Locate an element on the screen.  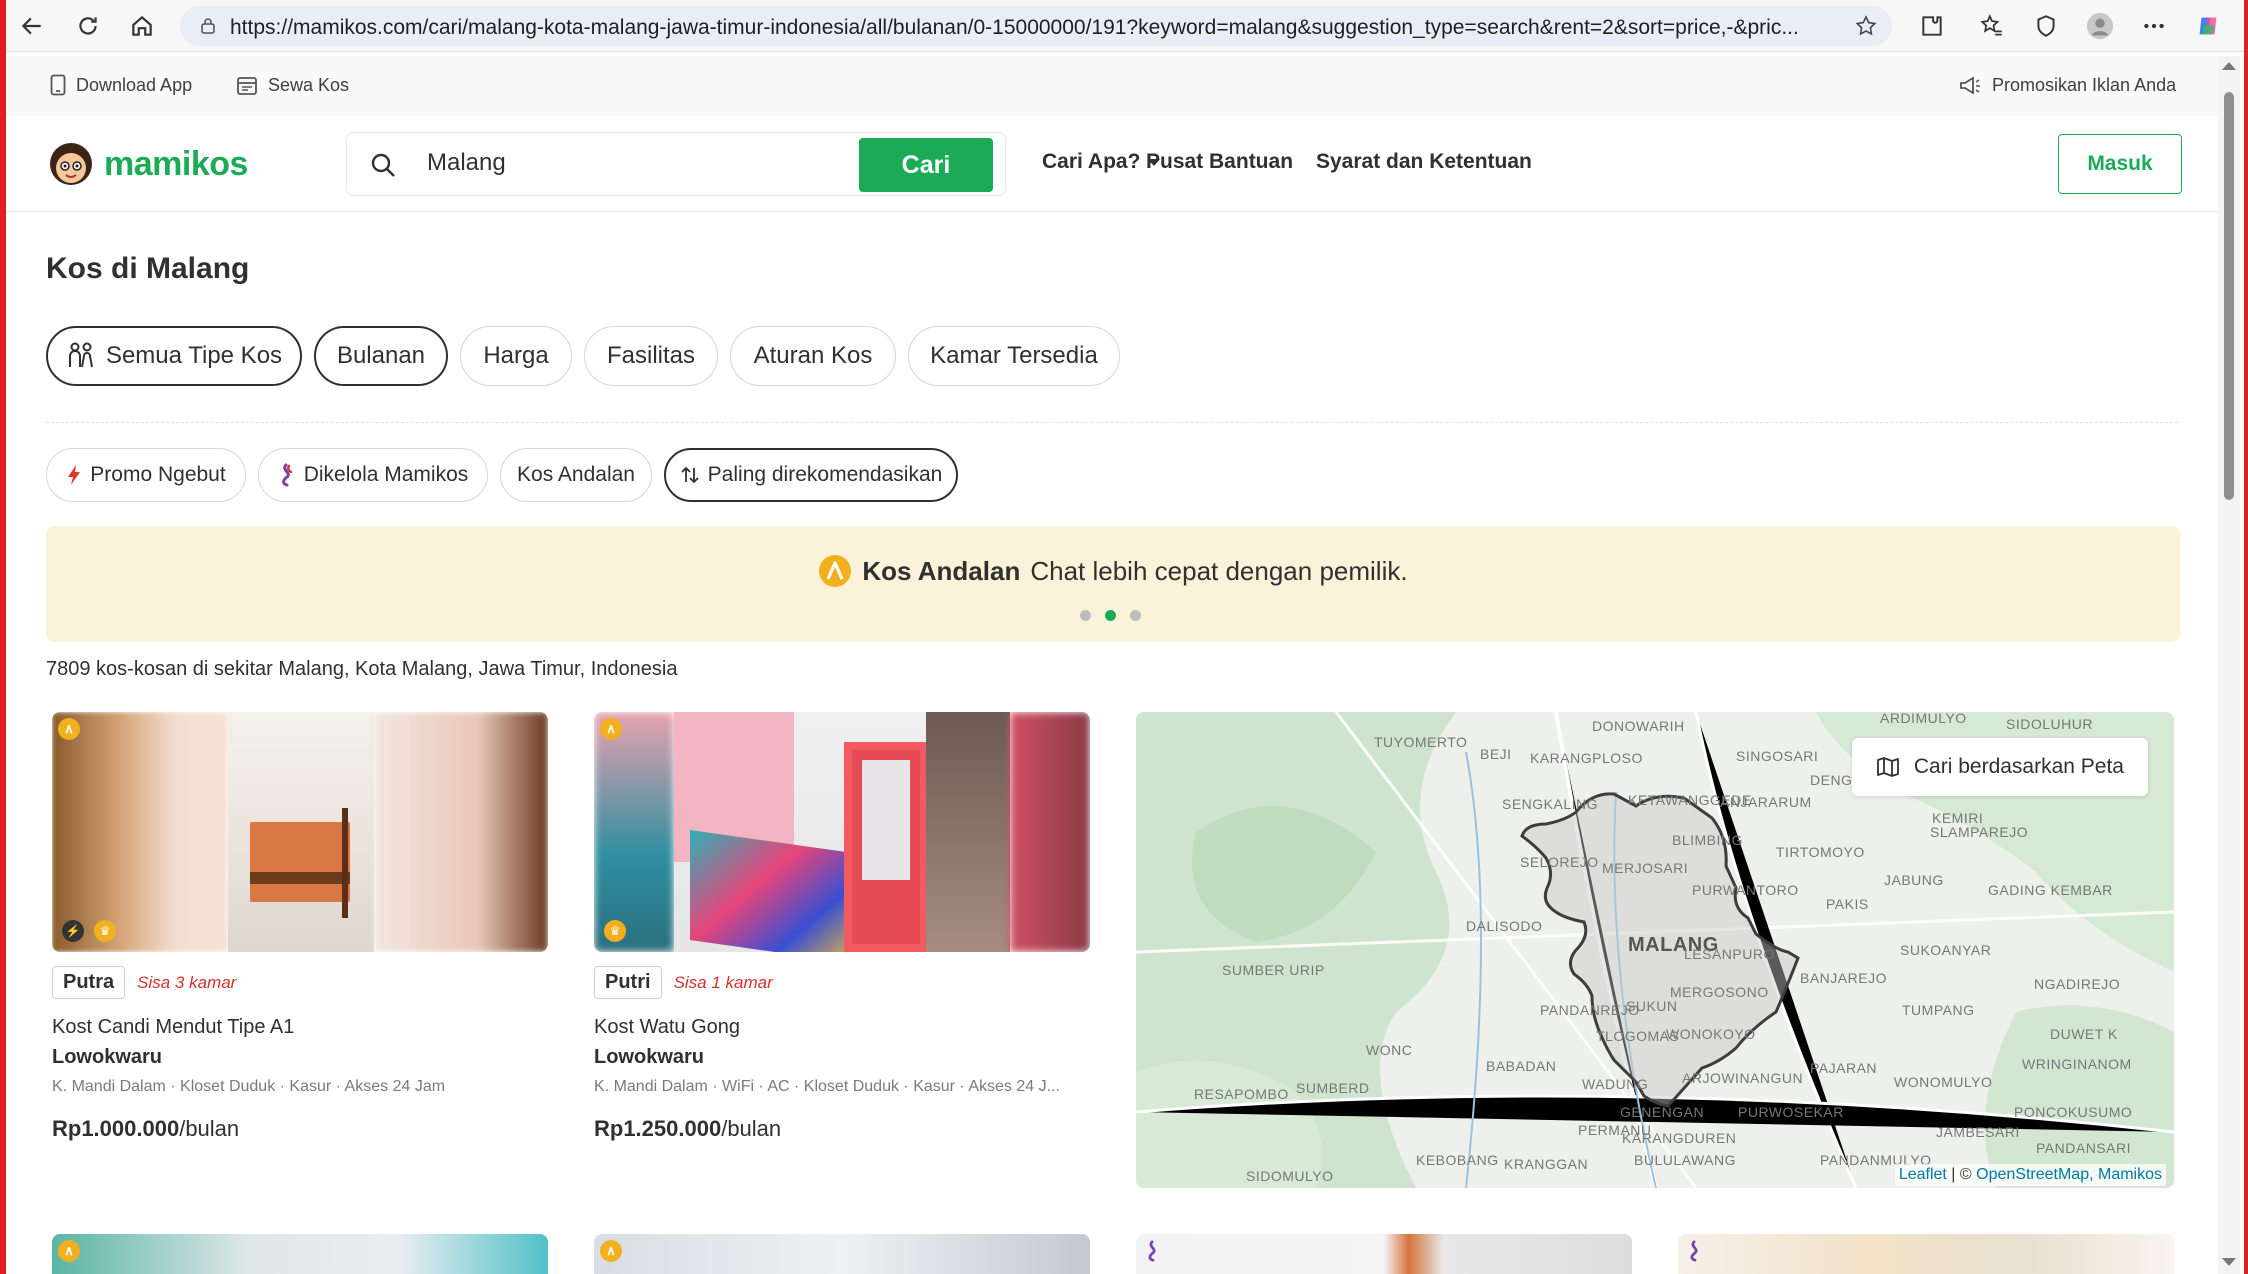
extensions-icon is located at coordinates (1932, 26).